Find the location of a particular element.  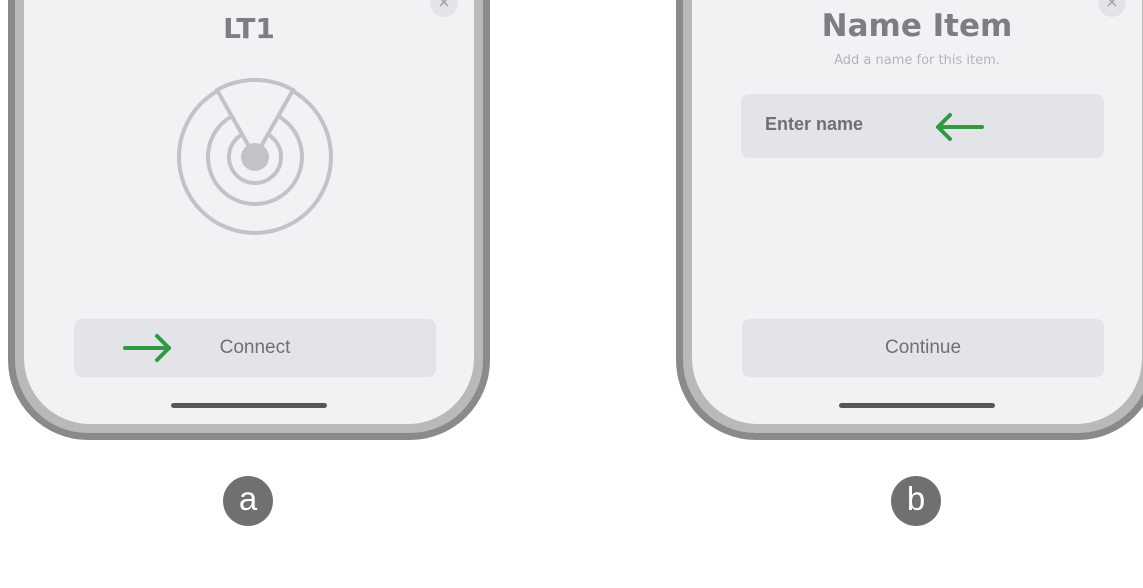

name-input-placeholder: Enter name is located at coordinates (814, 124).